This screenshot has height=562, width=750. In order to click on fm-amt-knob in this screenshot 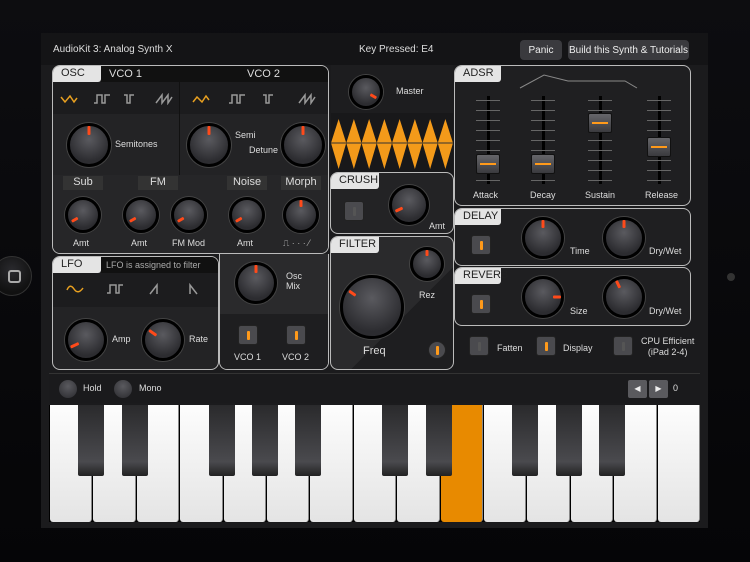, I will do `click(141, 215)`.